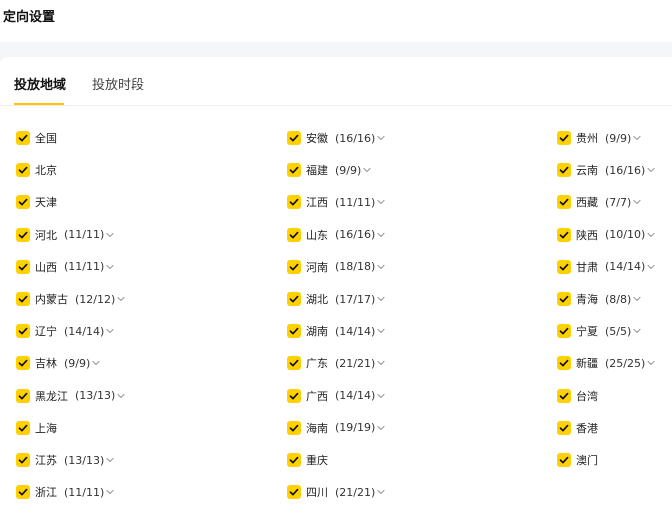  Describe the element at coordinates (118, 83) in the screenshot. I see `tab-schedule: 投放时段` at that location.